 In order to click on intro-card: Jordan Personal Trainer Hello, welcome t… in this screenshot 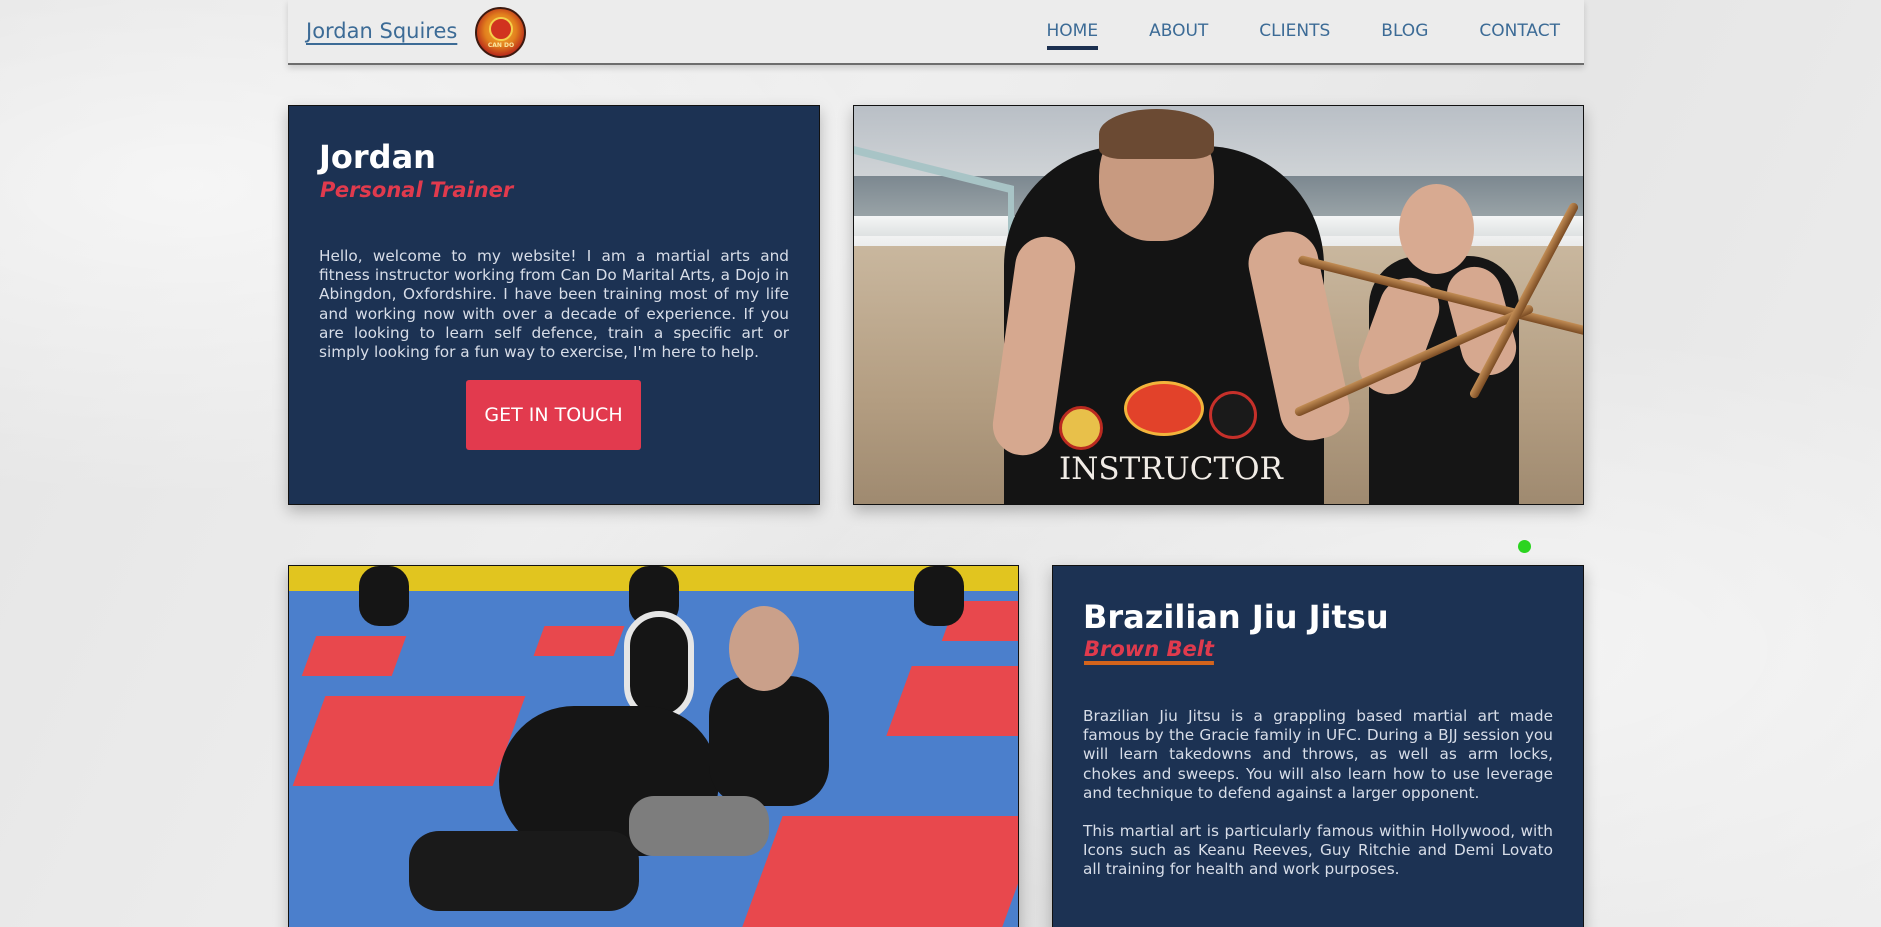, I will do `click(554, 305)`.